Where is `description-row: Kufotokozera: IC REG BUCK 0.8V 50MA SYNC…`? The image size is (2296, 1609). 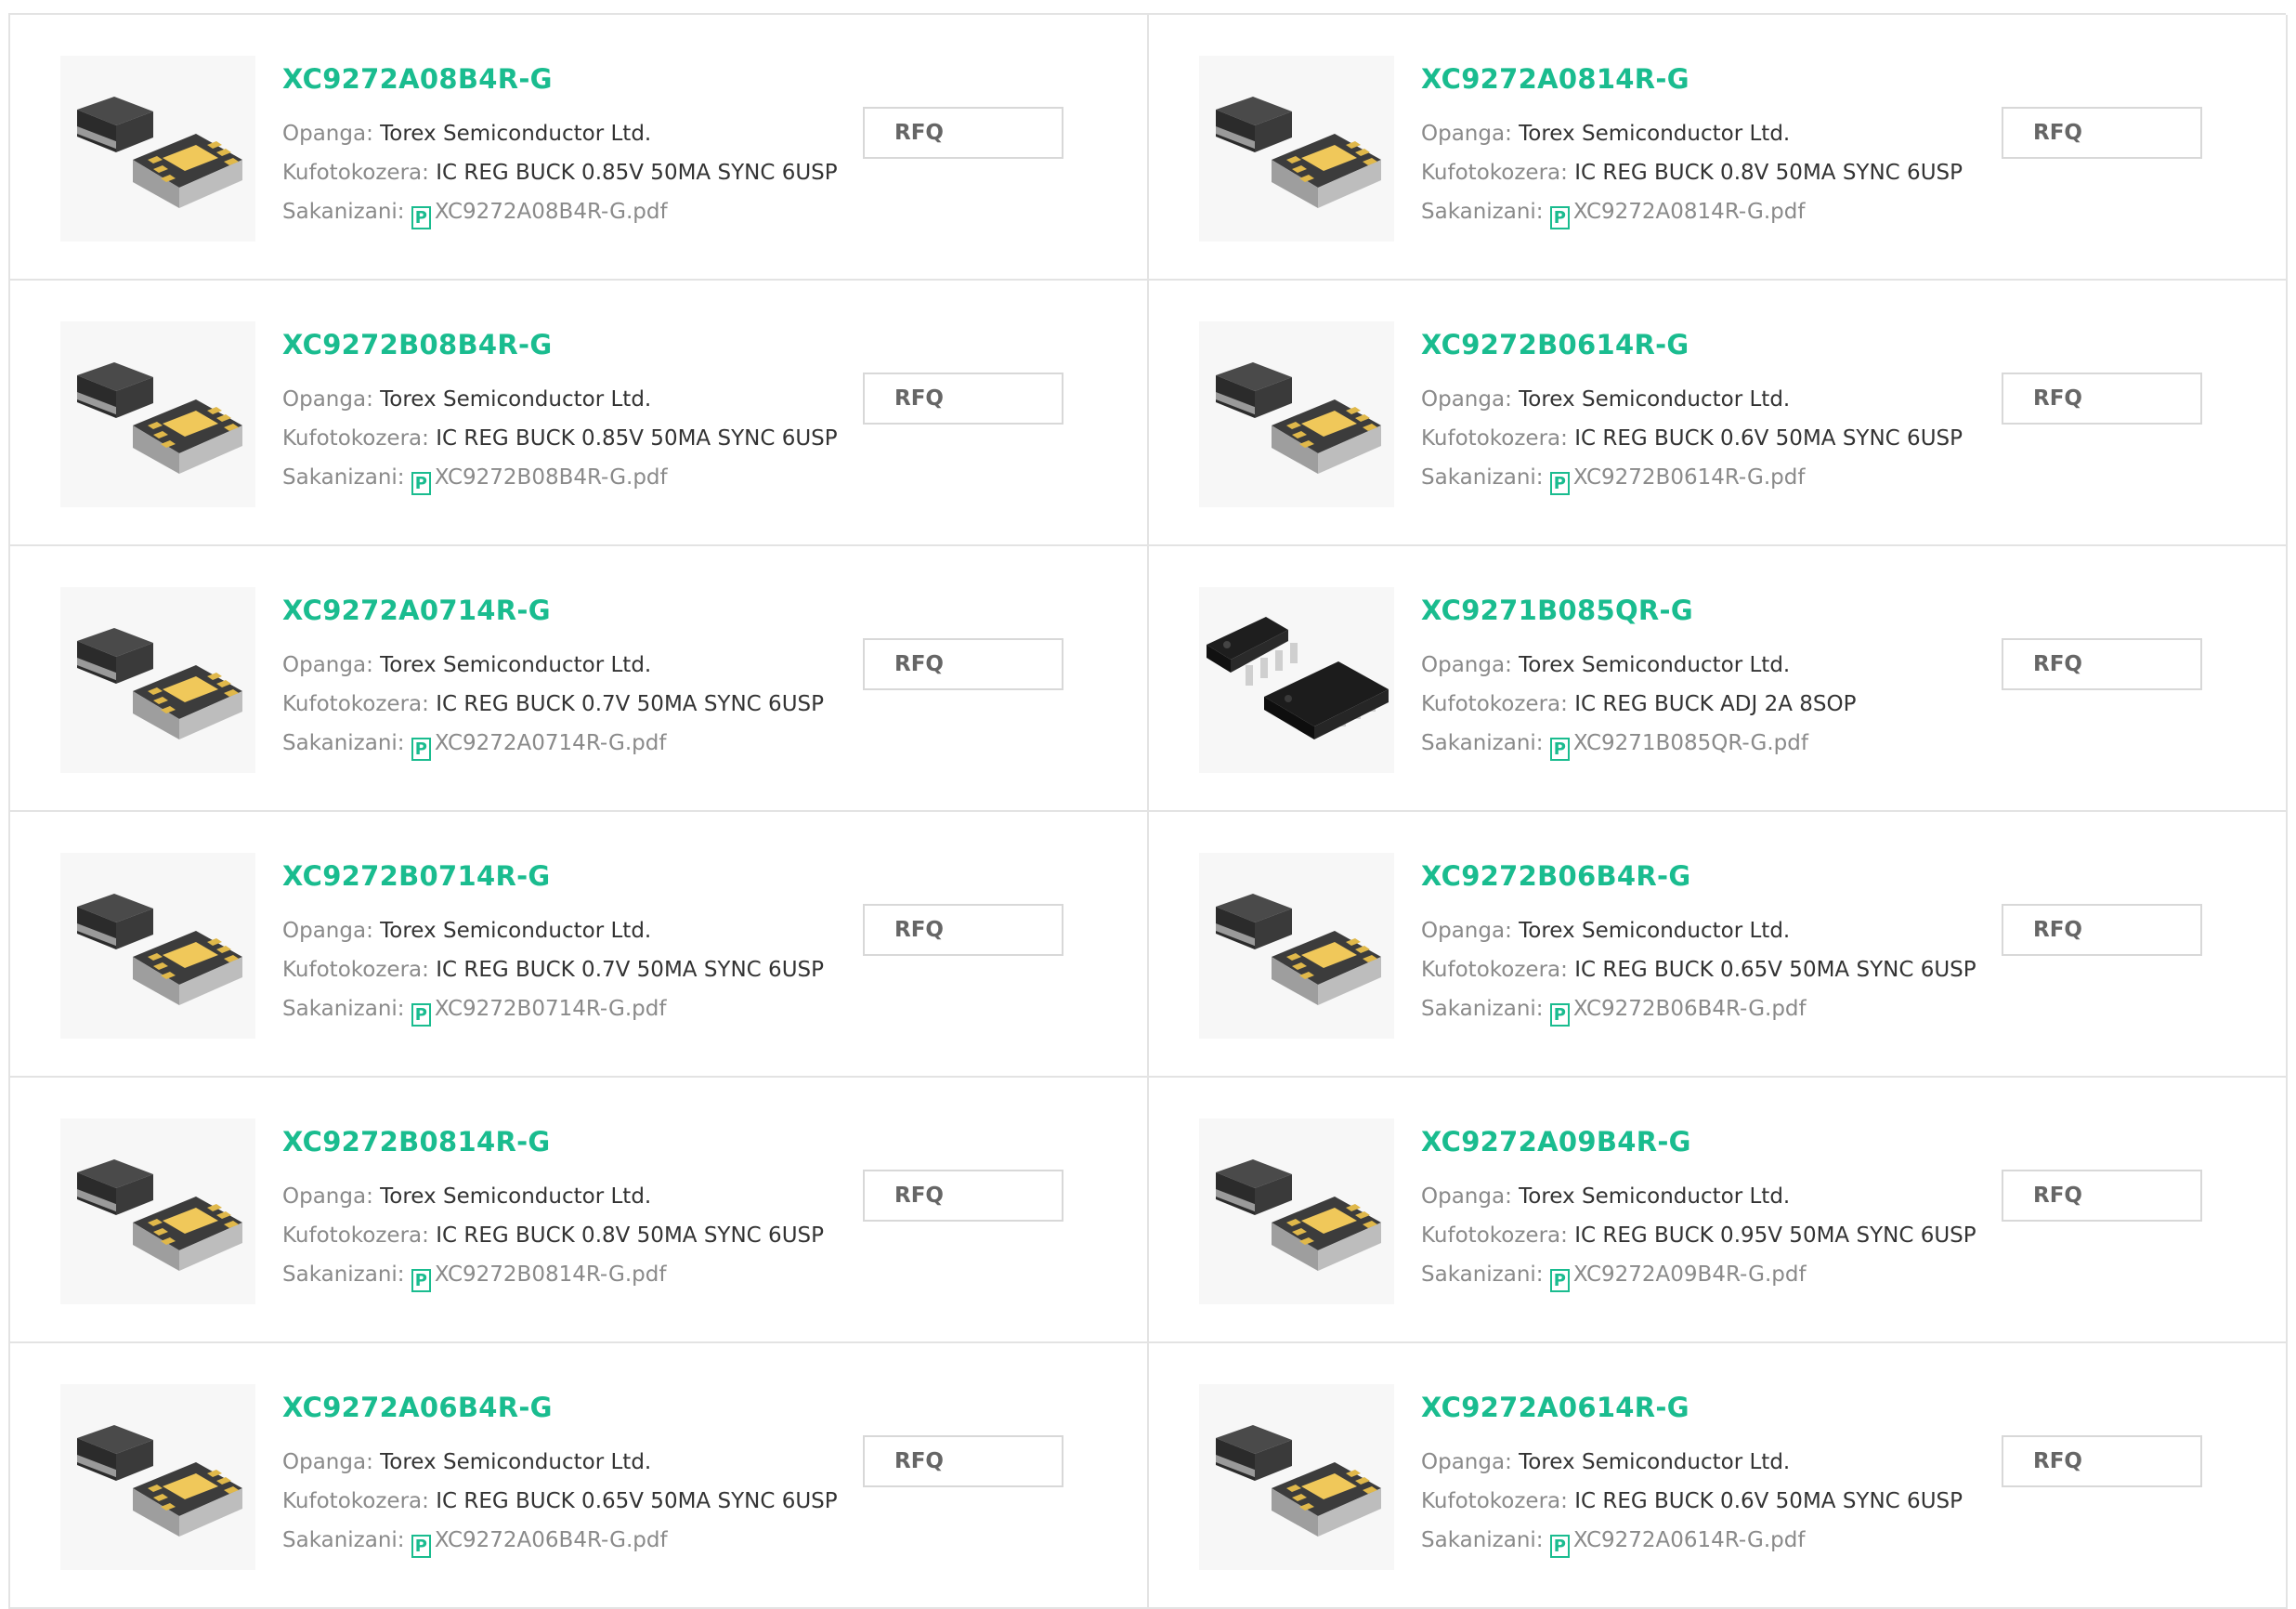 description-row: Kufotokozera: IC REG BUCK 0.8V 50MA SYNC… is located at coordinates (553, 1235).